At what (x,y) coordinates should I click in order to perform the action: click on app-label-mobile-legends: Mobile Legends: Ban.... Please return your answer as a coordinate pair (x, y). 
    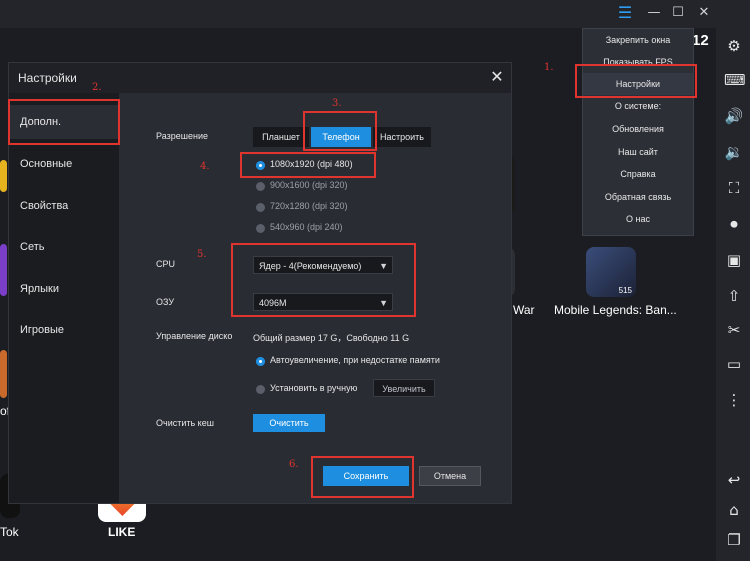
    Looking at the image, I should click on (615, 310).